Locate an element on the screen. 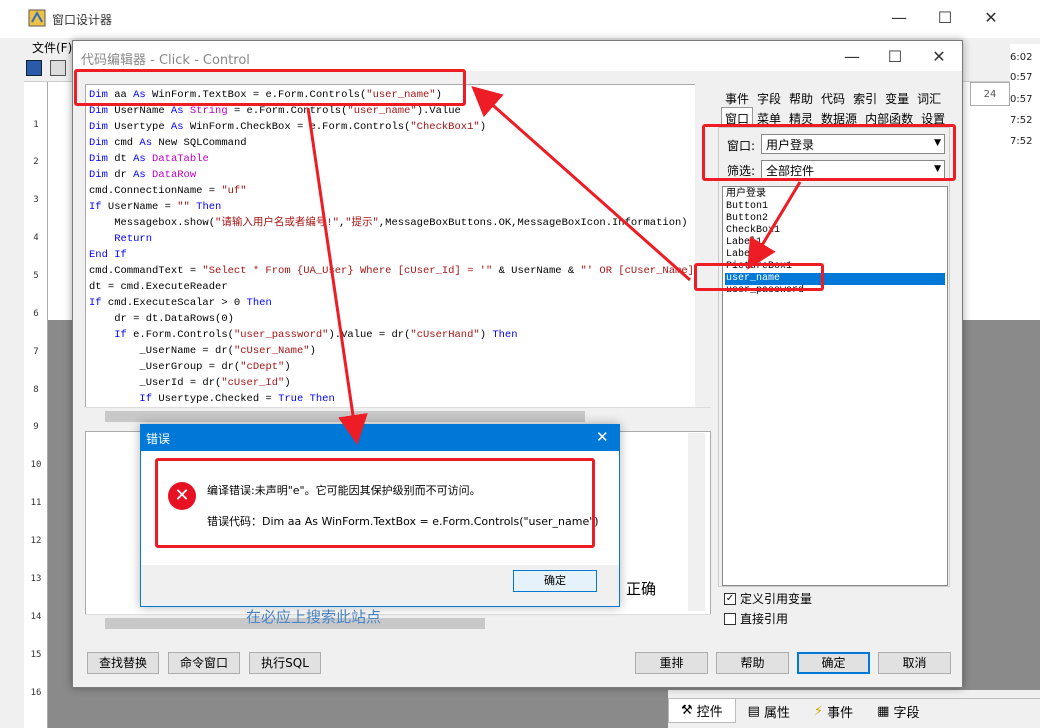 The width and height of the screenshot is (1040, 728). arrow-to-user-name is located at coordinates (774, 225).